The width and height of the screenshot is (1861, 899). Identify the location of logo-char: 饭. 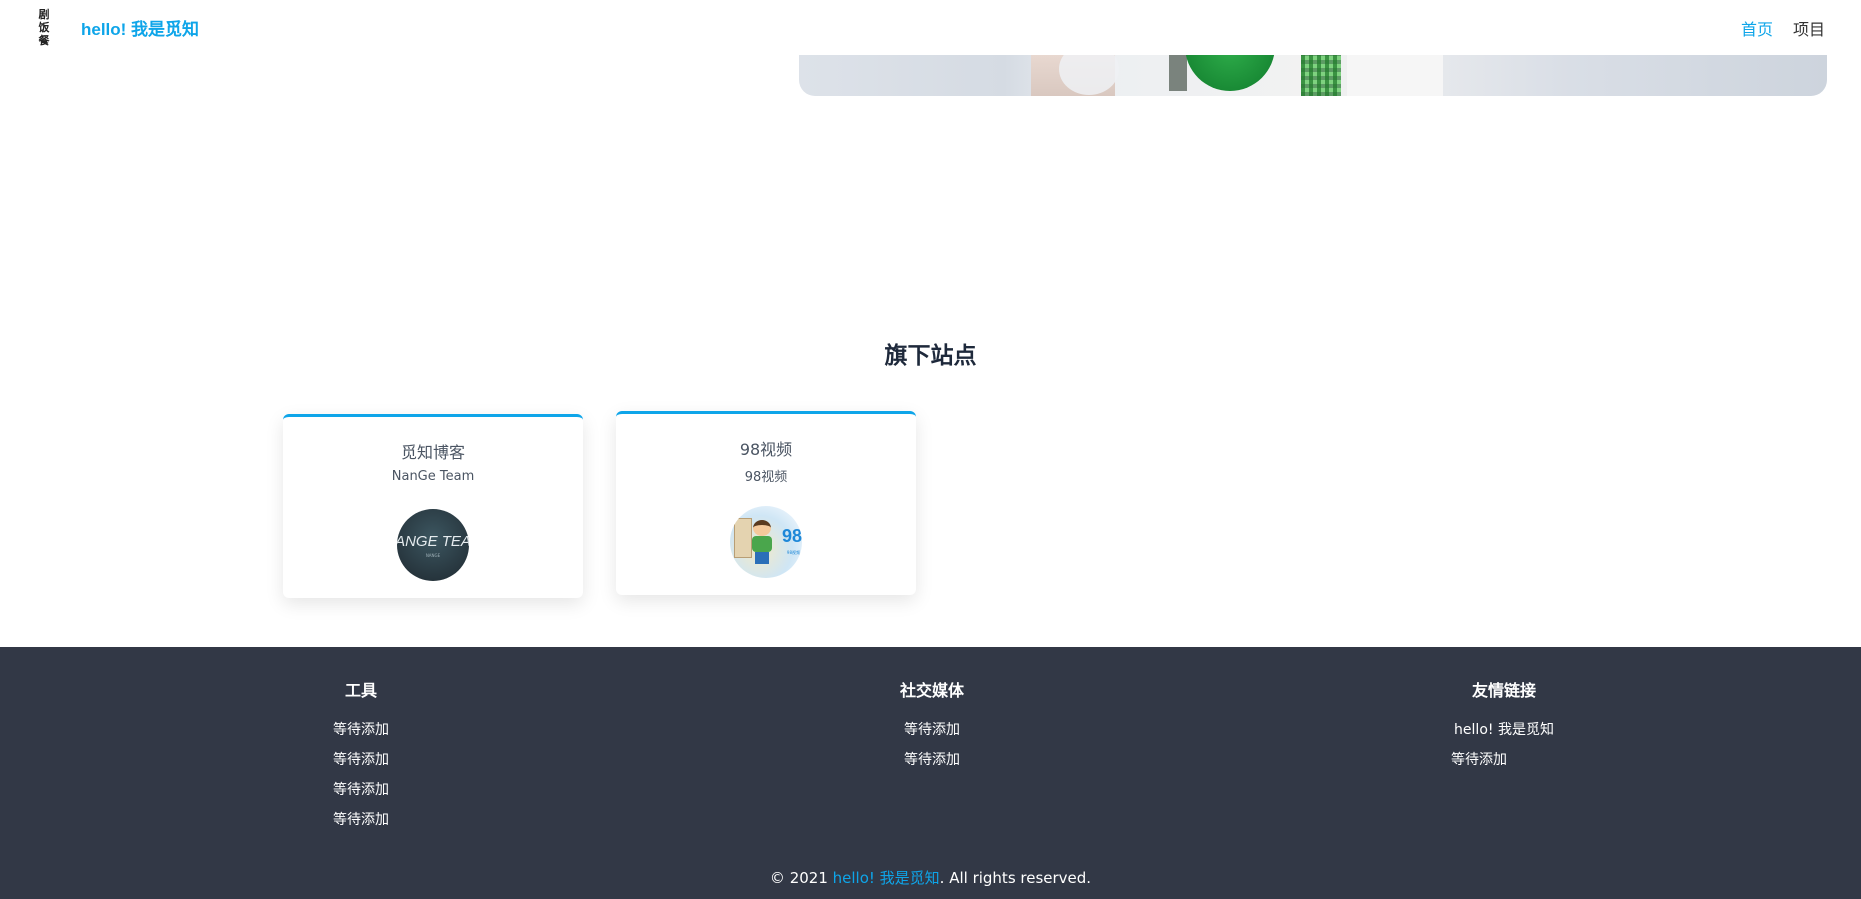
(44, 27).